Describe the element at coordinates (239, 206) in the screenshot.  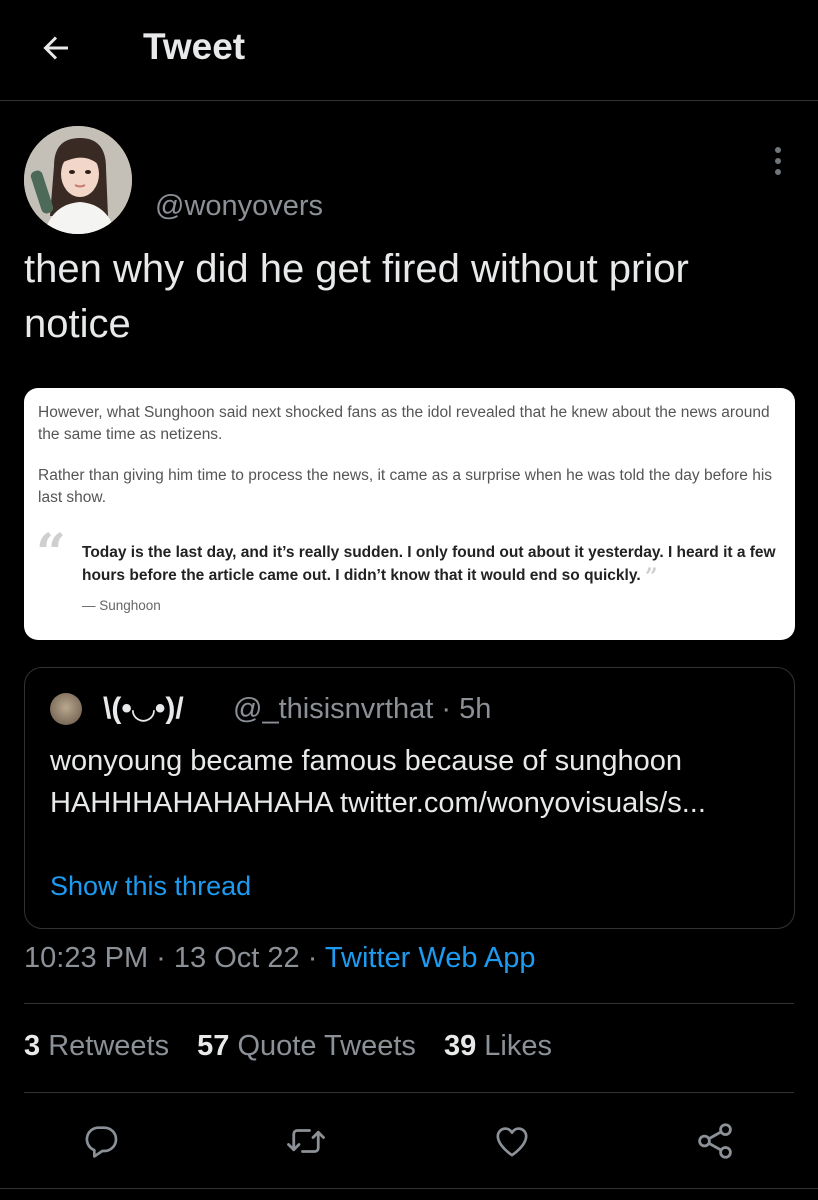
I see `tweet-author-handle: @wonyovers` at that location.